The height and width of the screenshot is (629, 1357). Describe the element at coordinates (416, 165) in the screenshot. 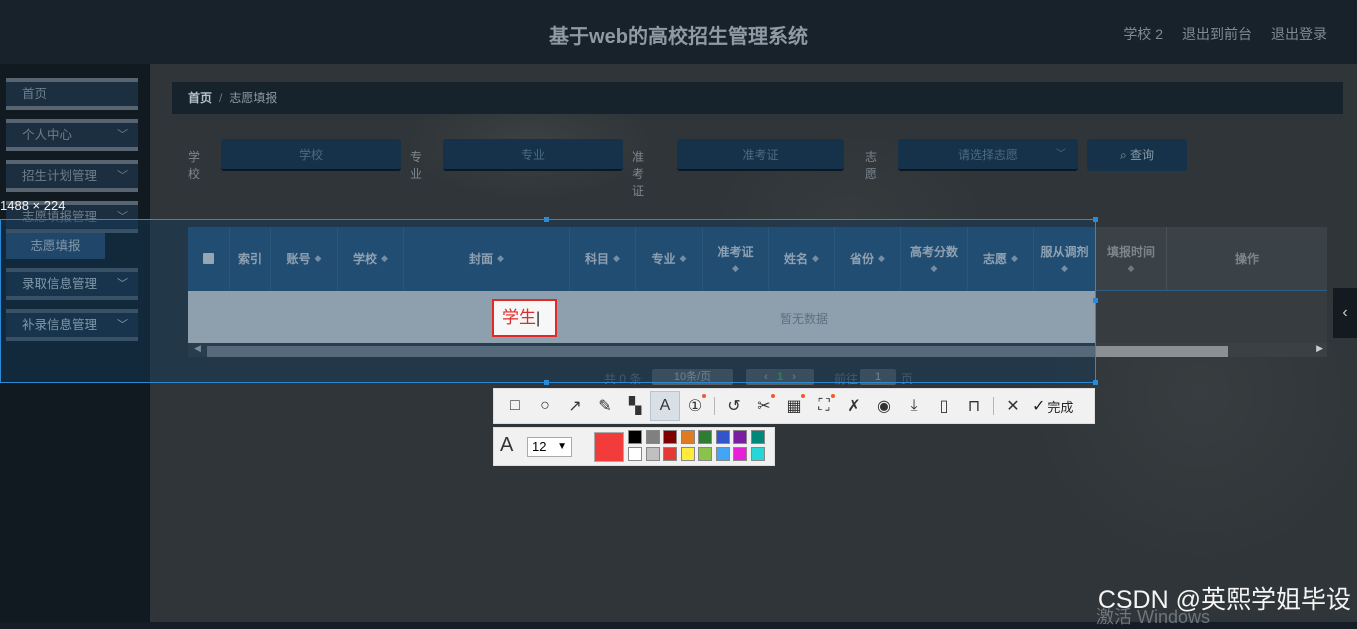

I see `major-label: 专业` at that location.